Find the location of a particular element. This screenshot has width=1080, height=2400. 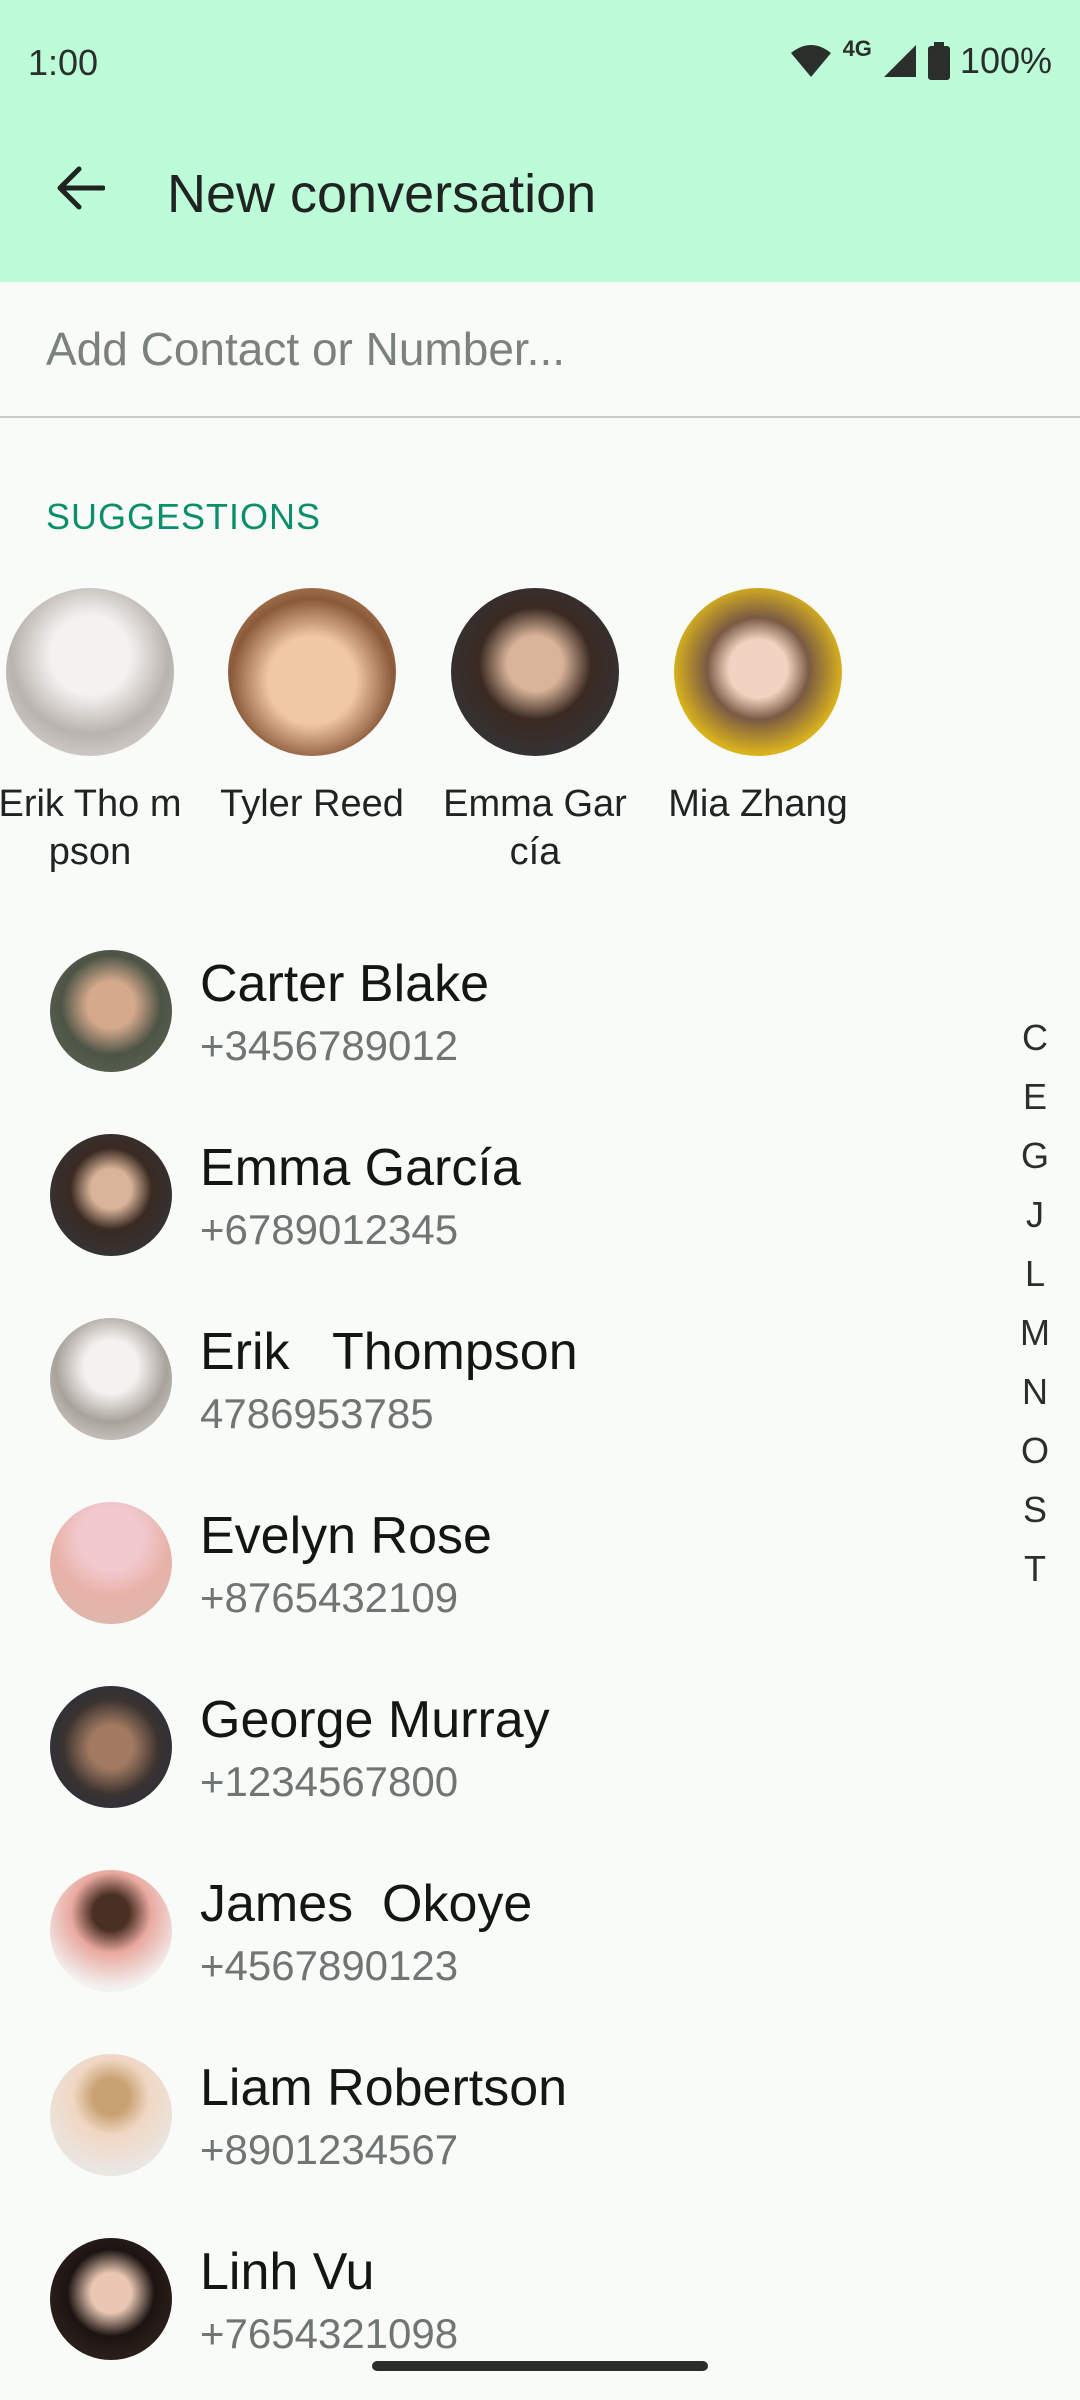

contact-name: Carter Blake is located at coordinates (344, 984).